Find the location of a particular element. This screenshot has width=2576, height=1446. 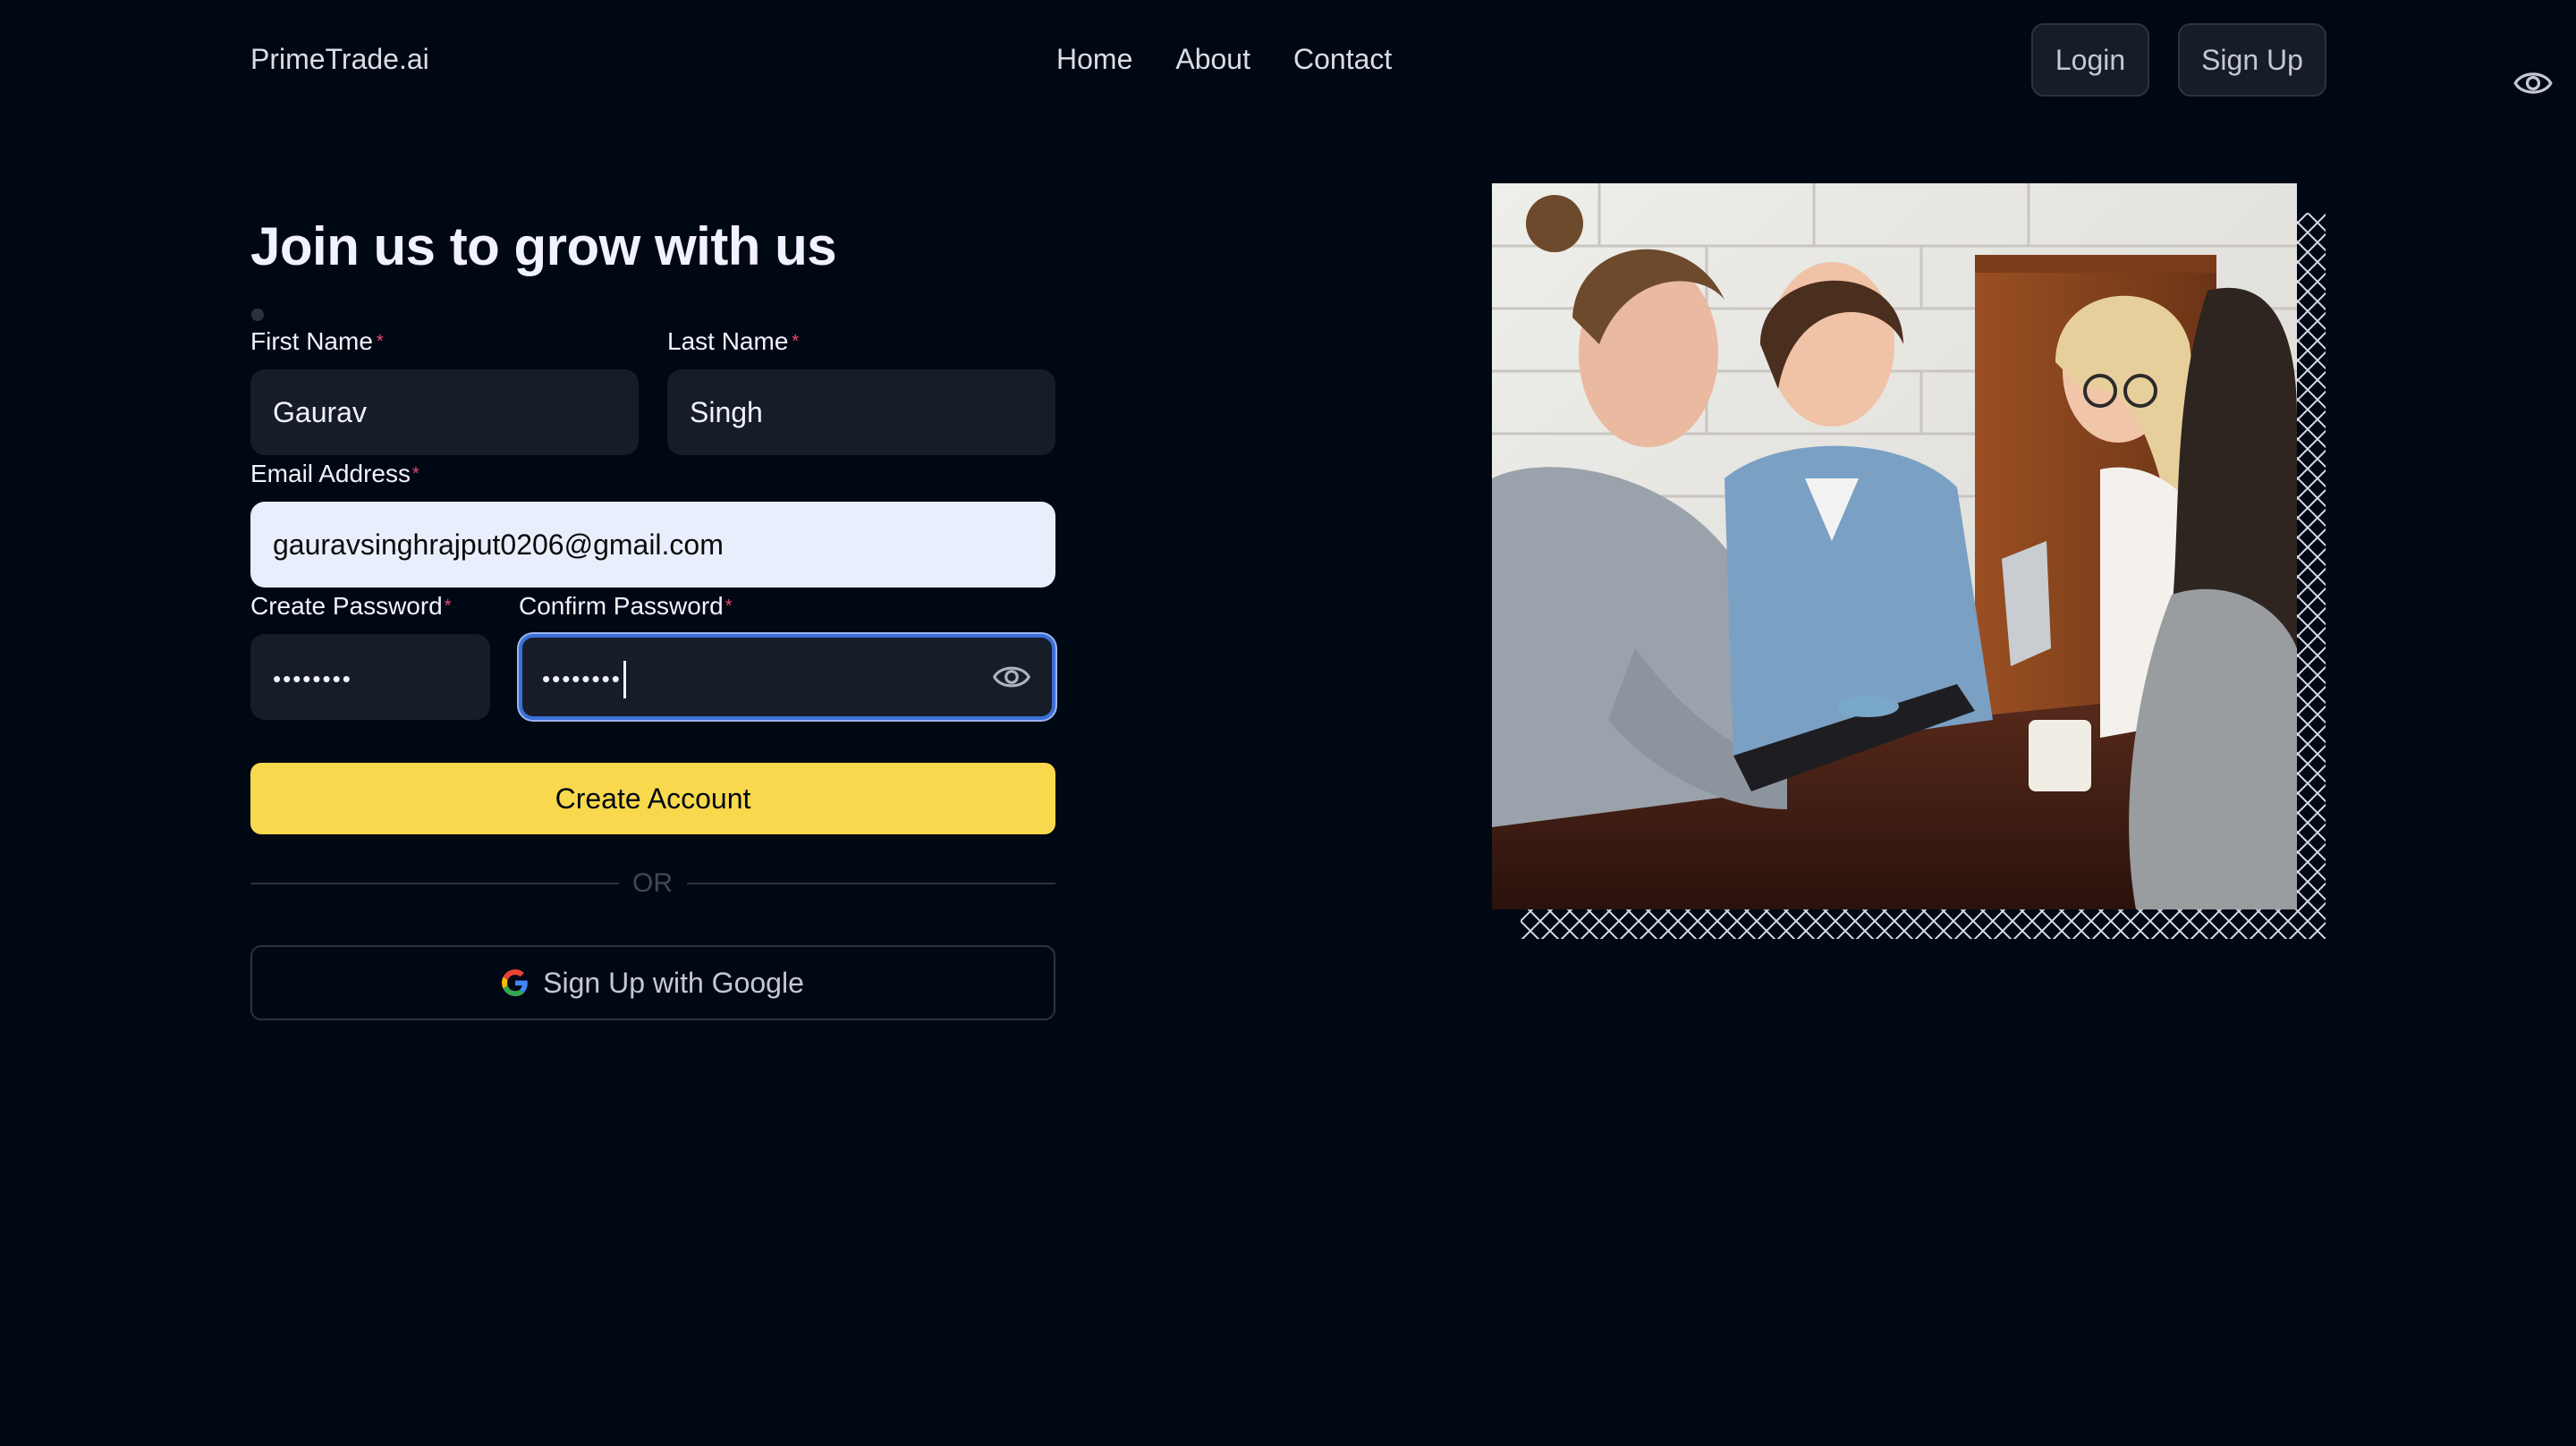

email-label: Email Address * is located at coordinates (334, 474).